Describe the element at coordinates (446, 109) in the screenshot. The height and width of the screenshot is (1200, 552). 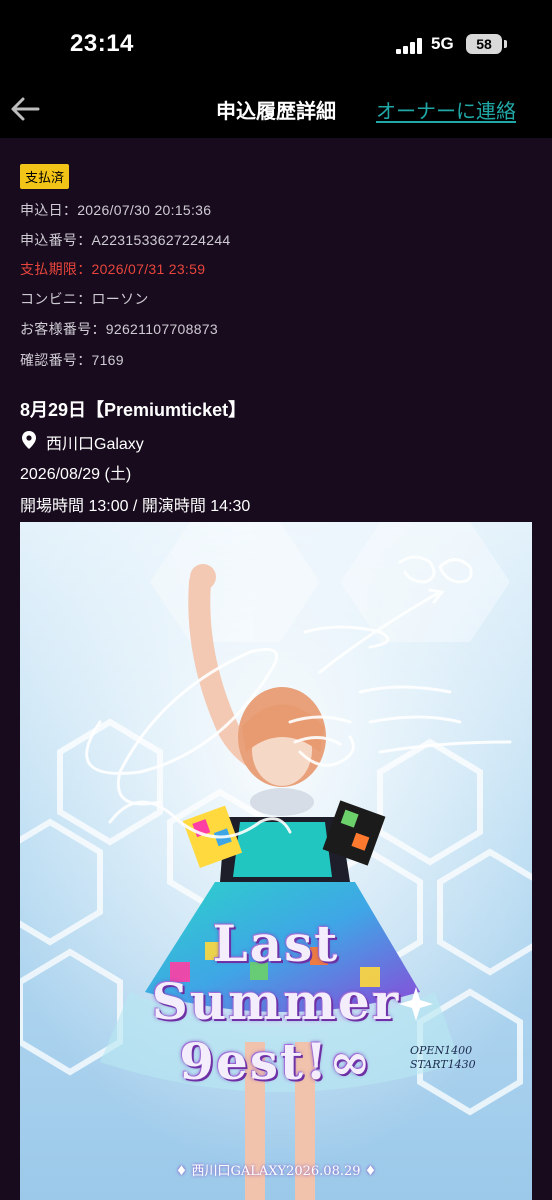
I see `contact-owner-link: オーナーに連絡` at that location.